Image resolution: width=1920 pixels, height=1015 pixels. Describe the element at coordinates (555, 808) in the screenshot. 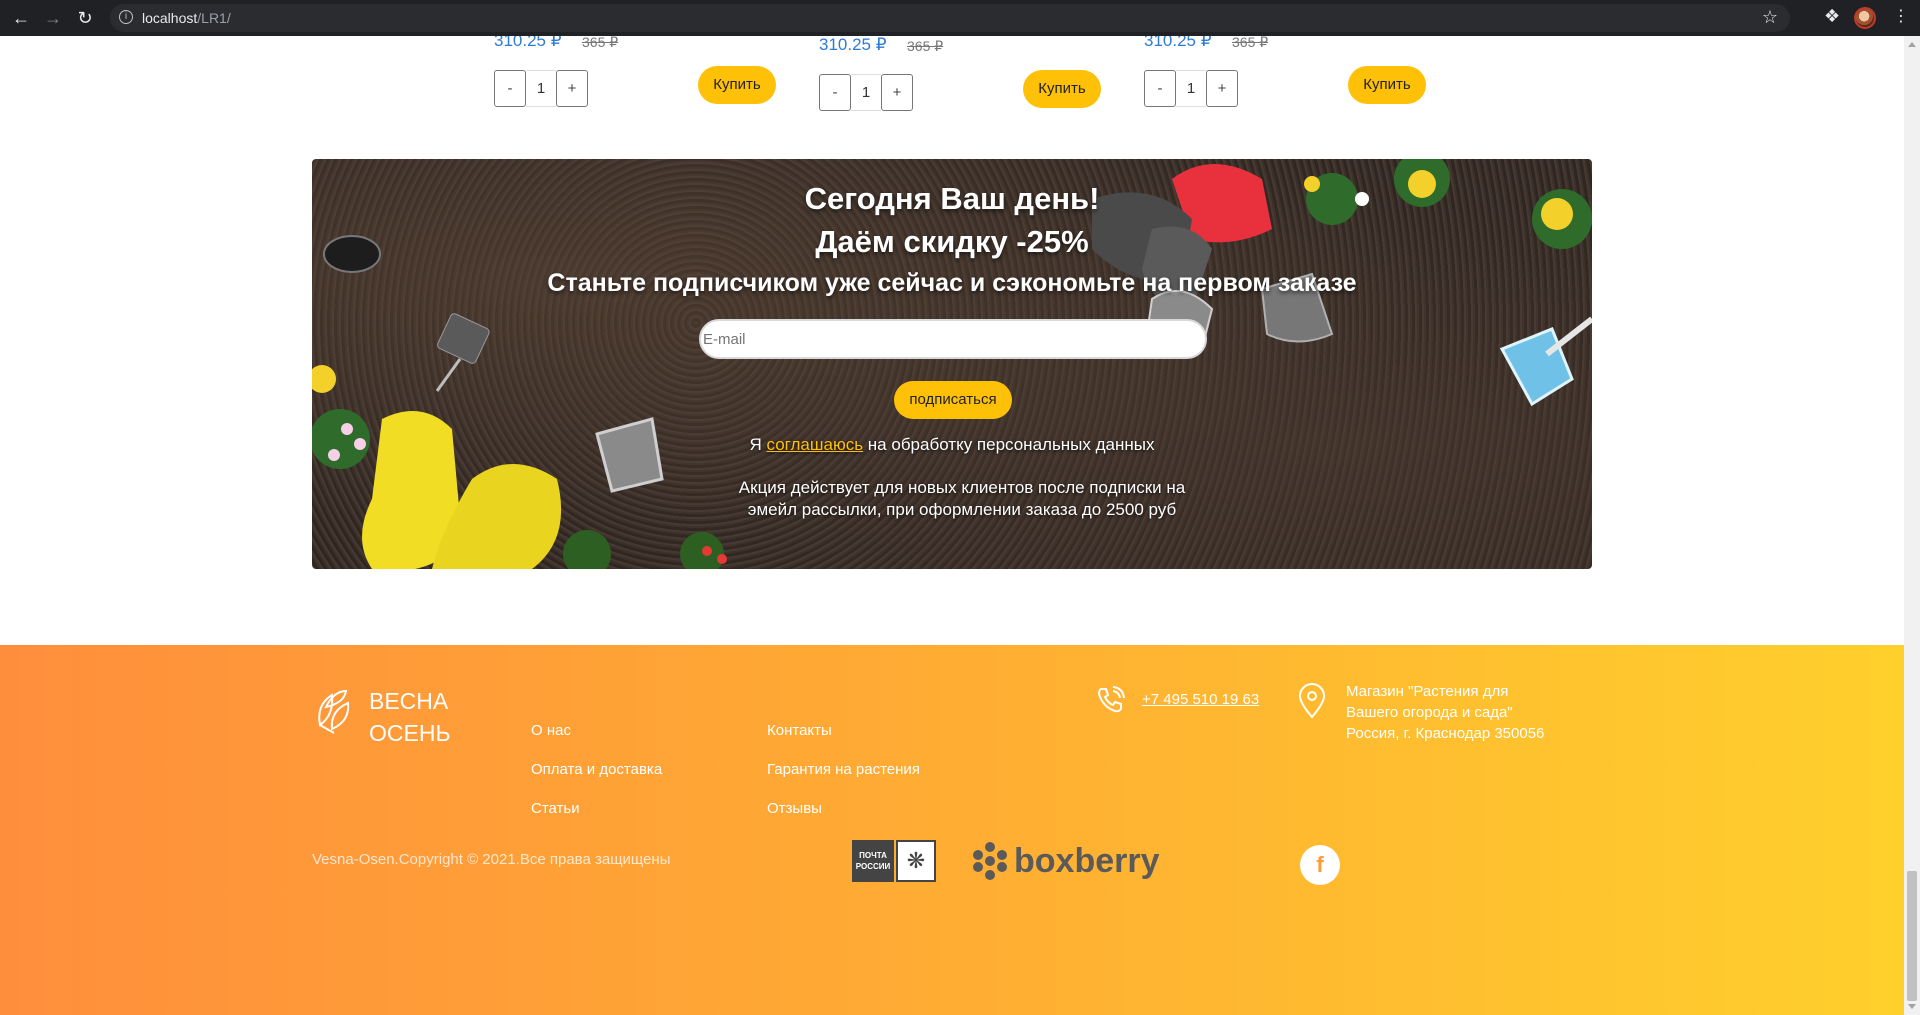

I see `footer-link-articles: Статьи` at that location.